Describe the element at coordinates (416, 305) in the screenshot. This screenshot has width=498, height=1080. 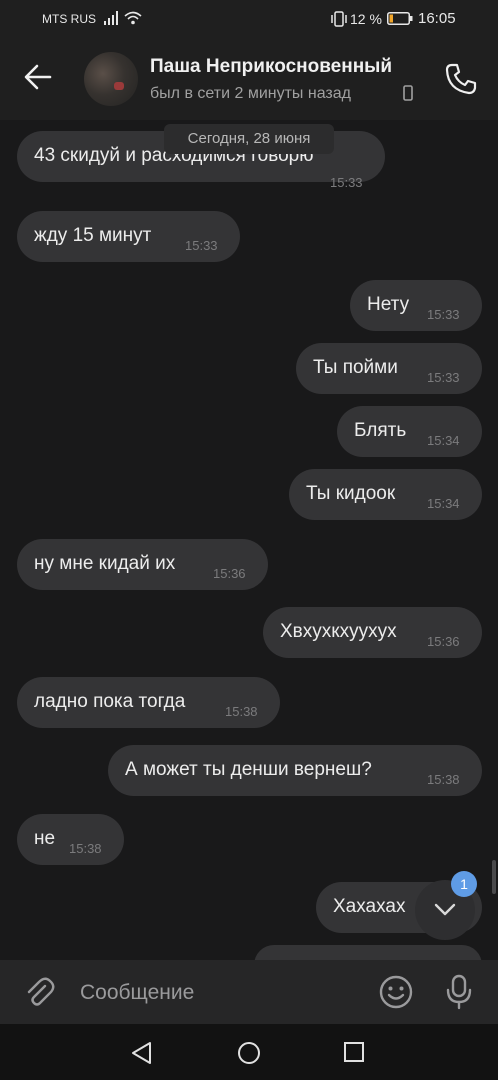
I see `message-bubble-outgoing: Нету 15:33` at that location.